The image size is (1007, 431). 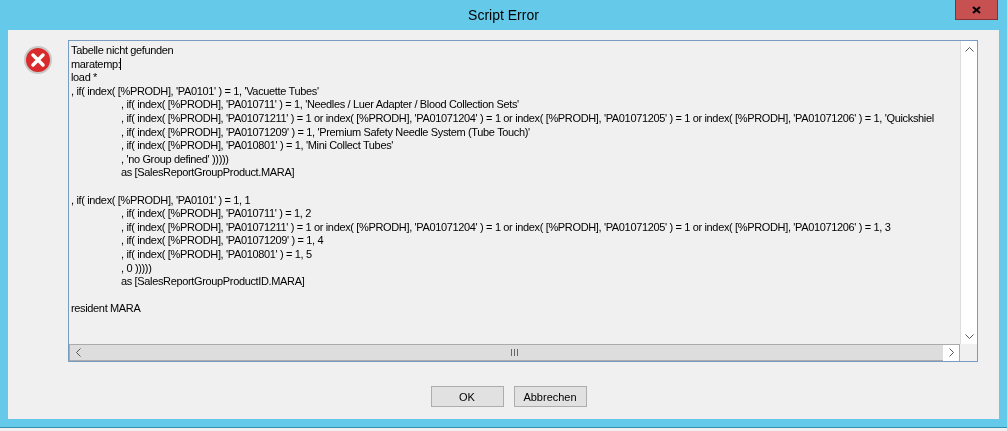 I want to click on script-line: , if( index( [%PRODH], 'PA01071211' ) = 1 or index( [%PRODH], 'PA01071204' ) = 1 or index( [%PRODH], 'PA01071205' ) = 1 or index( [%PRODH], 'PA01071206' ) = 1, 'Quickshiel, so click(x=527, y=117).